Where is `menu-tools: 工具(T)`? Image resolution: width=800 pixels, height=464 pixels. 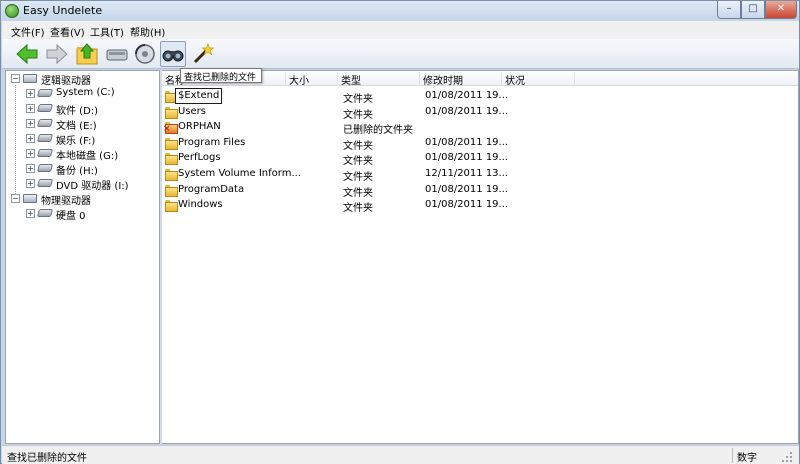
menu-tools: 工具(T) is located at coordinates (107, 31).